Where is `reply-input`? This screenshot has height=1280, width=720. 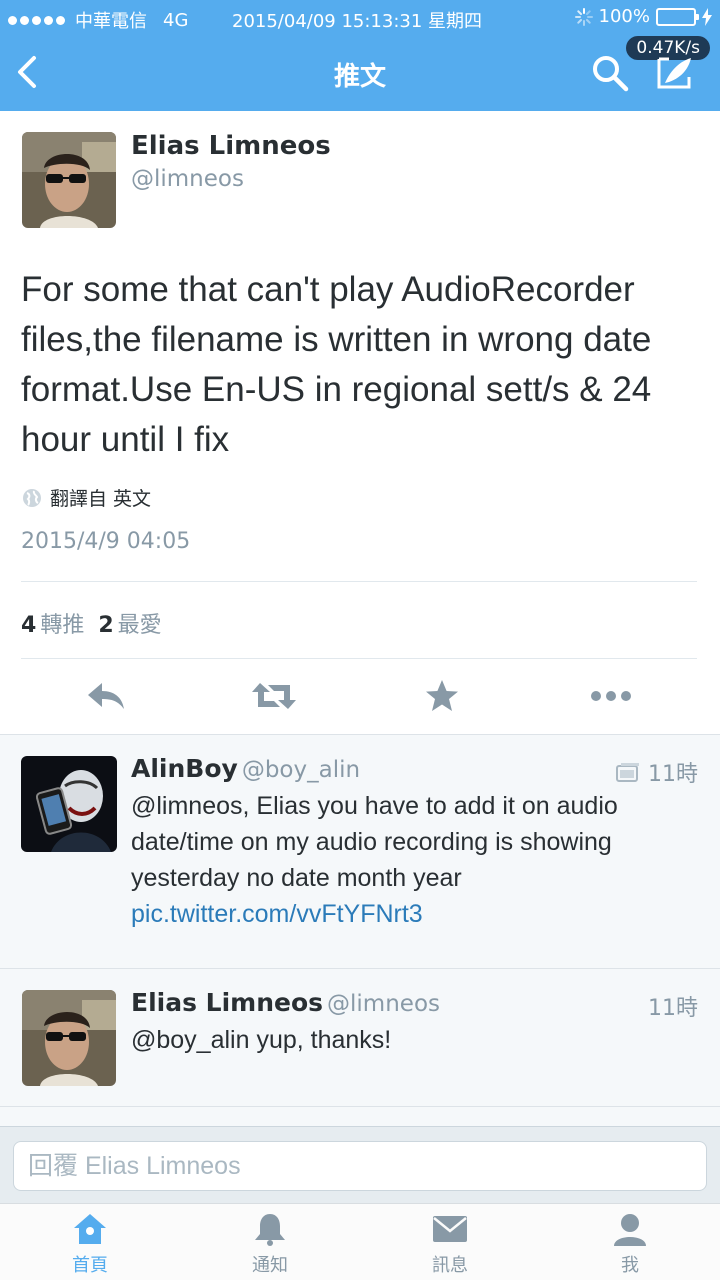 reply-input is located at coordinates (360, 1166).